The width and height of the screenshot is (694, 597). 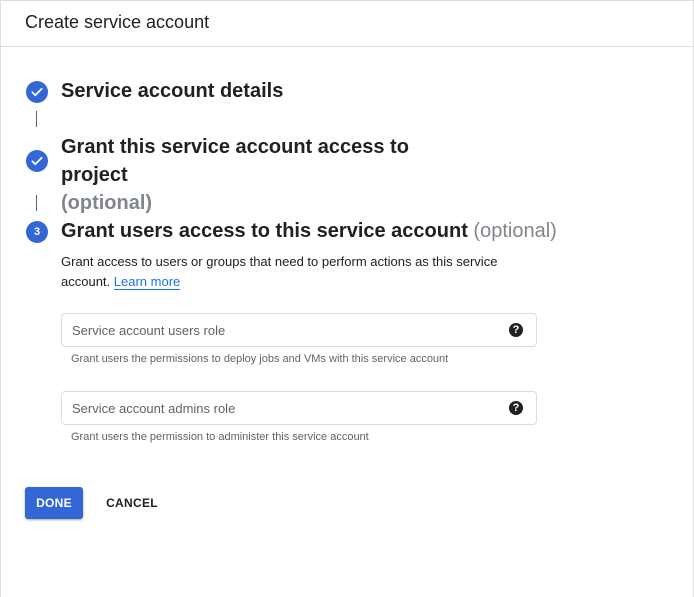 I want to click on done-button: DONE, so click(x=54, y=503).